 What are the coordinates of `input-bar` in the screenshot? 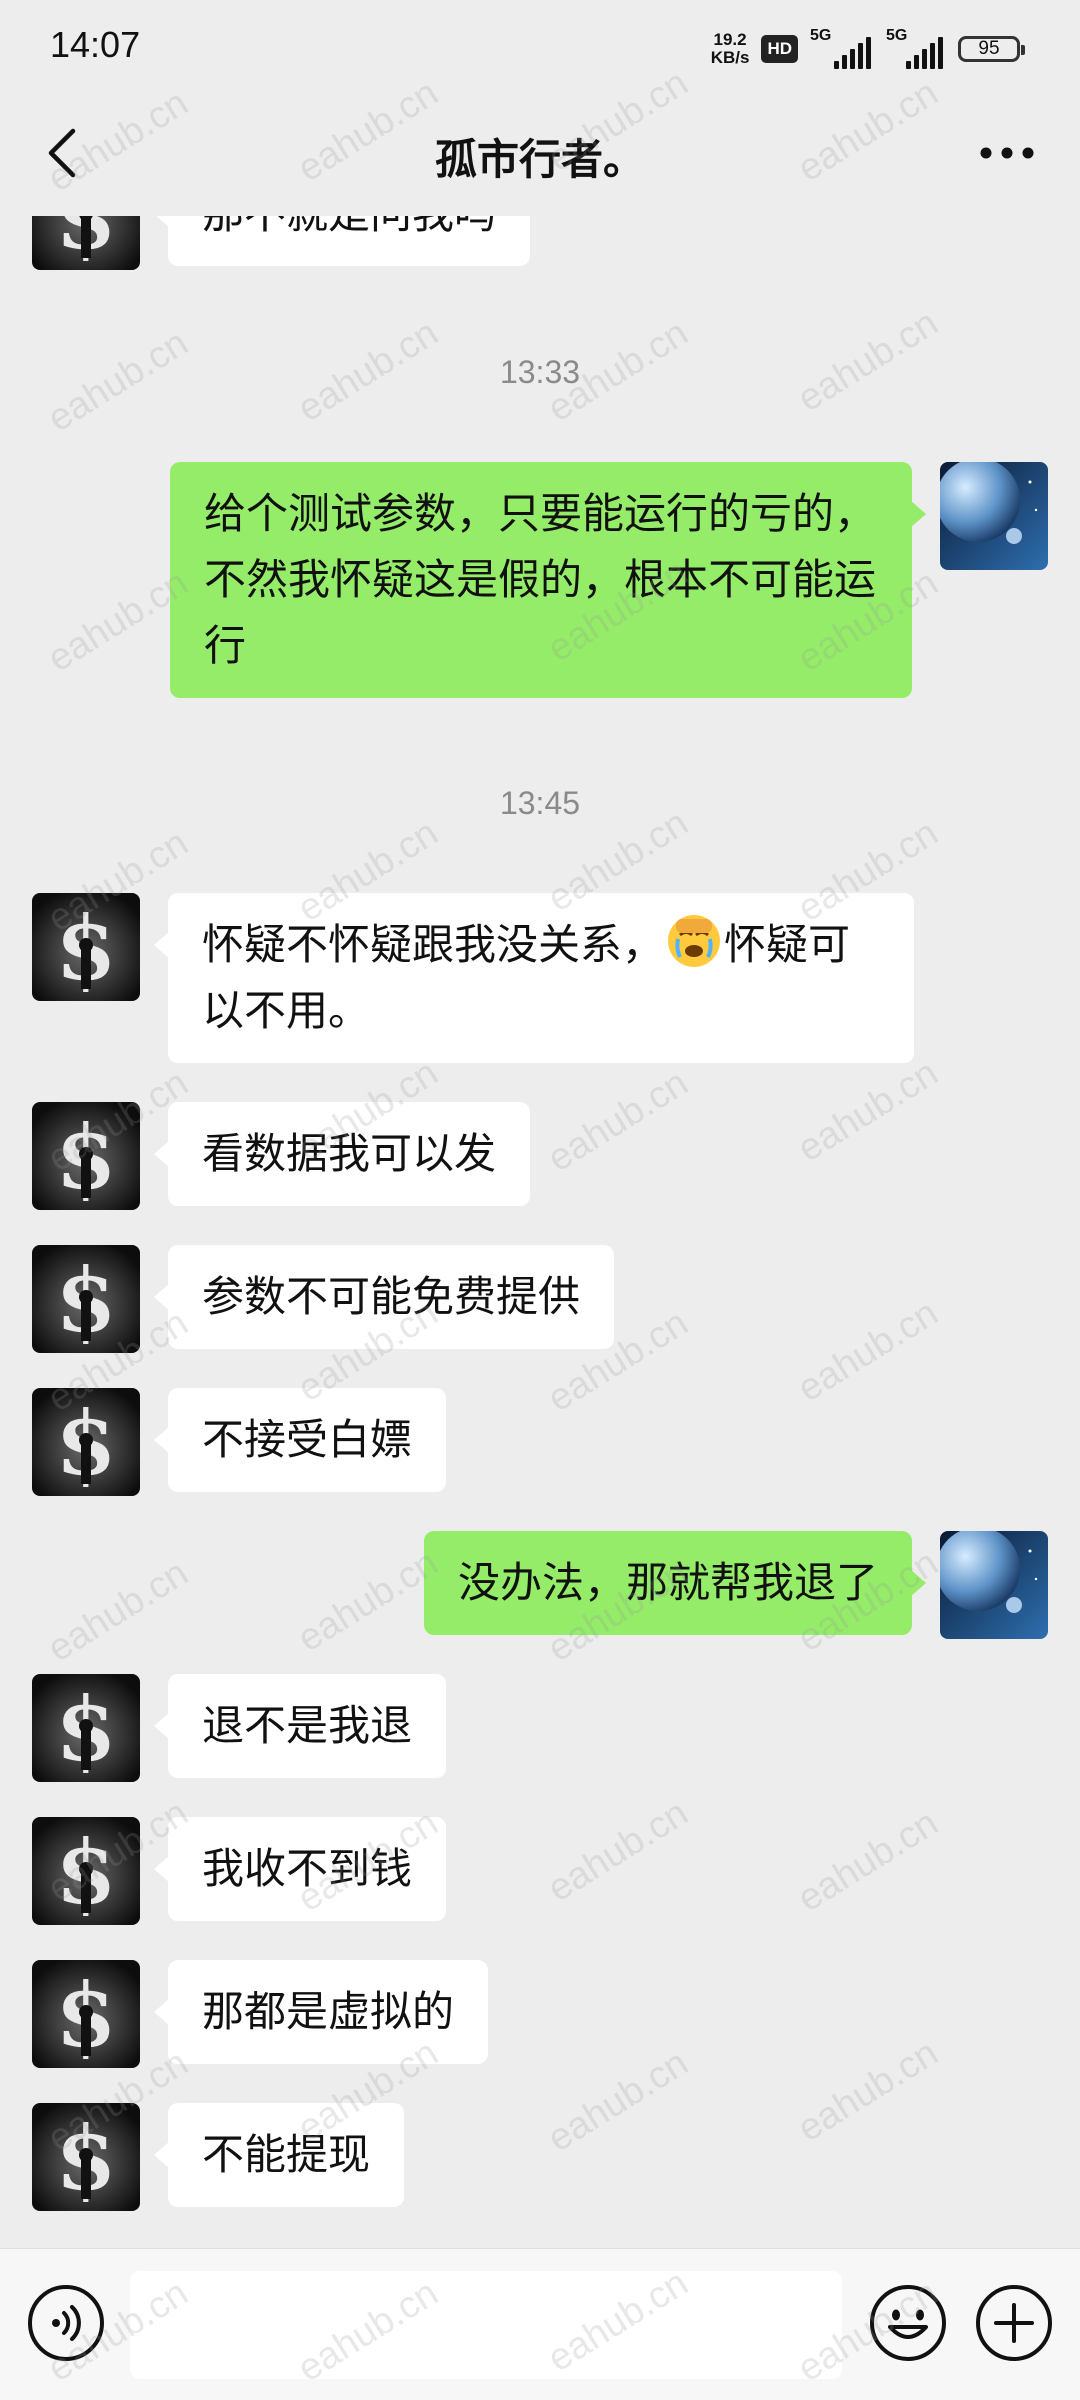 It's located at (540, 2324).